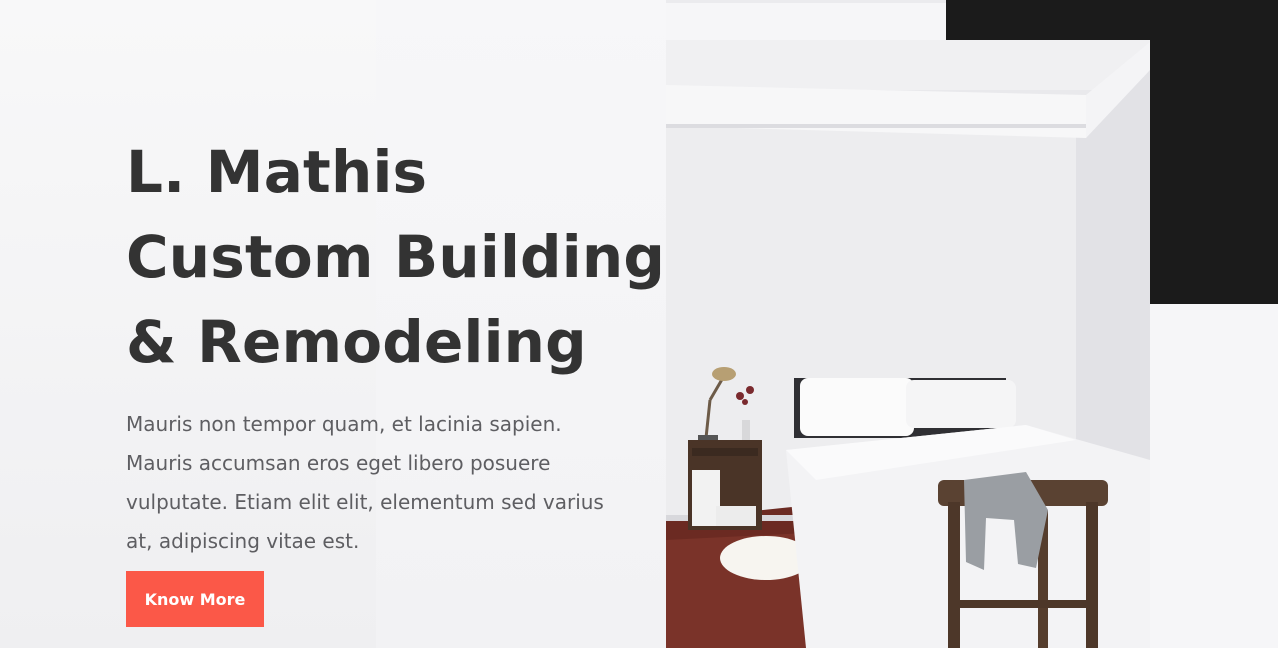  I want to click on hero-title-line-1: L. Mathis, so click(277, 172).